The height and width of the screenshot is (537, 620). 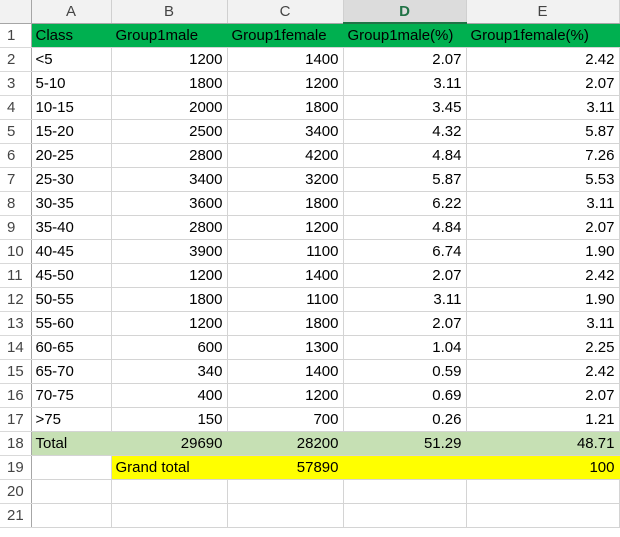 I want to click on row-header: 21, so click(x=16, y=515).